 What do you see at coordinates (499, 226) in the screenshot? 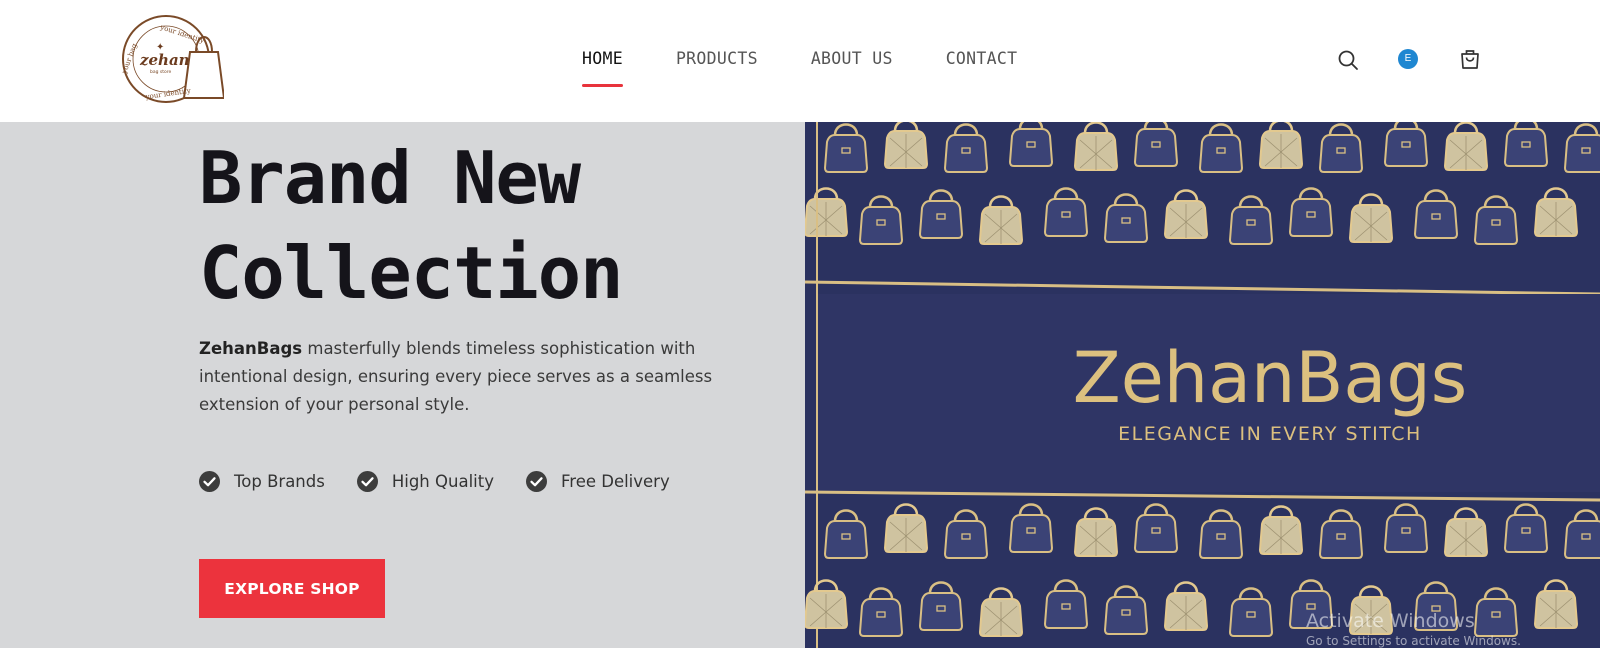
I see `hero-title: Brand New Collection` at bounding box center [499, 226].